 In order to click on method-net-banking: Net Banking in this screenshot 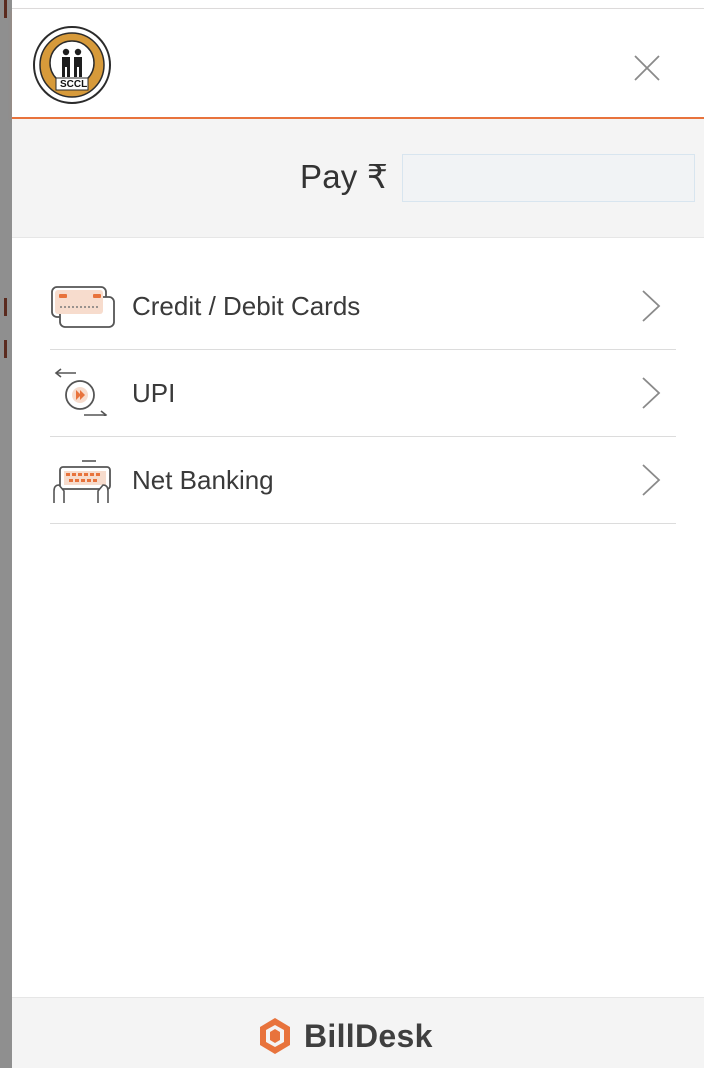, I will do `click(363, 480)`.